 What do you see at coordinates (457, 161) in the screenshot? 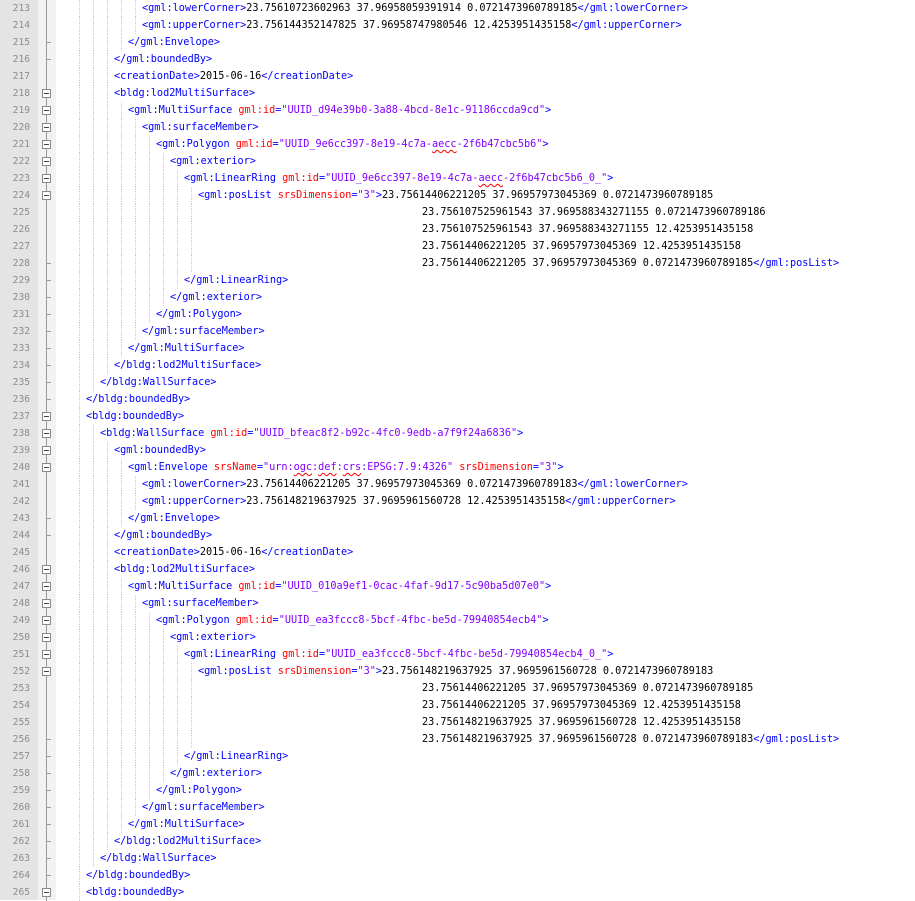
I see `code-line: 222 <gml:exterior>` at bounding box center [457, 161].